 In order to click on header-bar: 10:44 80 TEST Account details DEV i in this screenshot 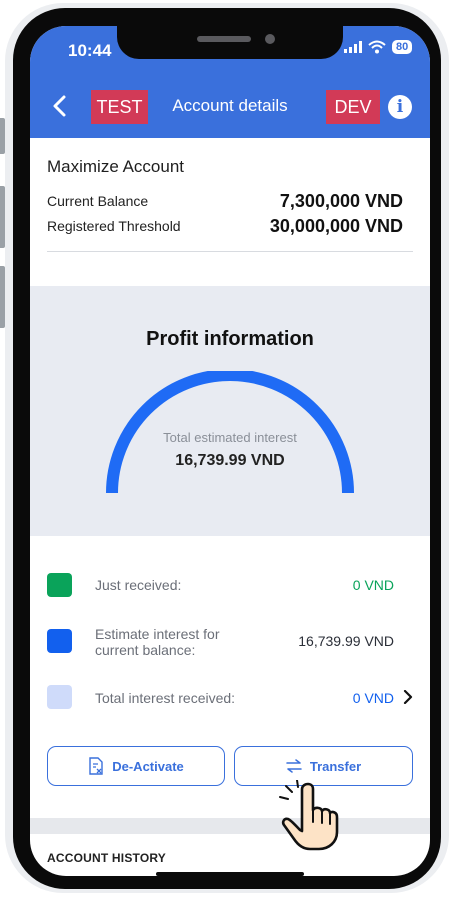, I will do `click(230, 82)`.